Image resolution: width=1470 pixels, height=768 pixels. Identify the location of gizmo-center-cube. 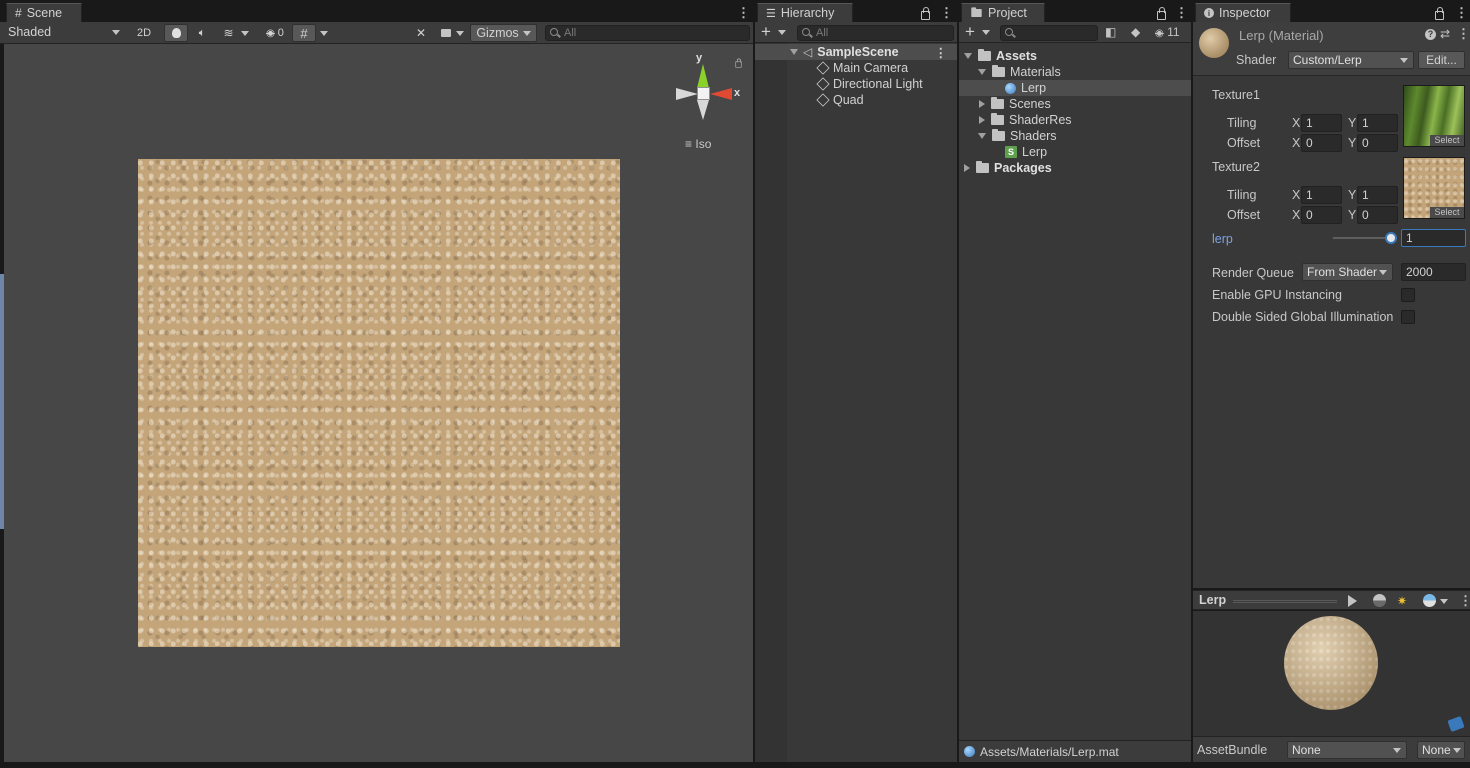
(703, 93).